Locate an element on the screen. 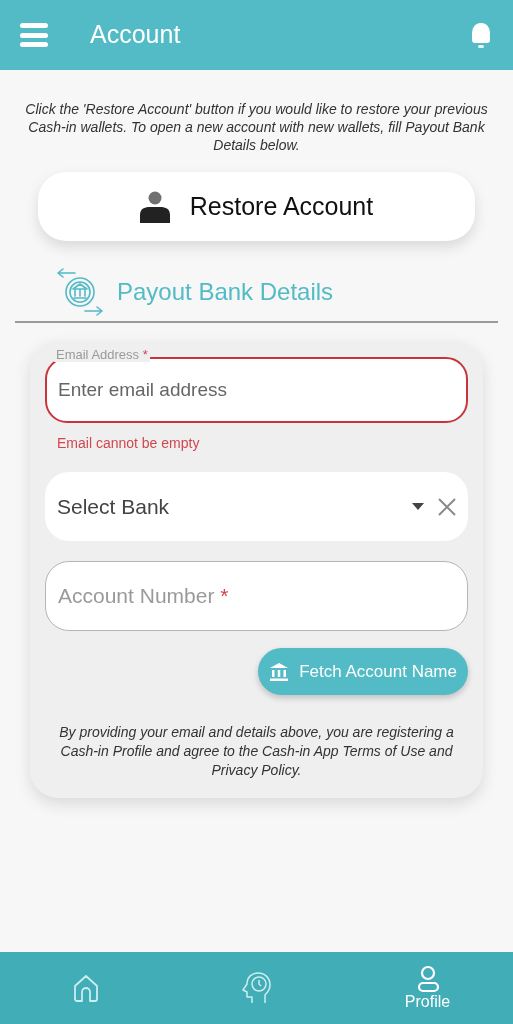 The width and height of the screenshot is (513, 1024). account-number-placeholder: Account Number * is located at coordinates (143, 596).